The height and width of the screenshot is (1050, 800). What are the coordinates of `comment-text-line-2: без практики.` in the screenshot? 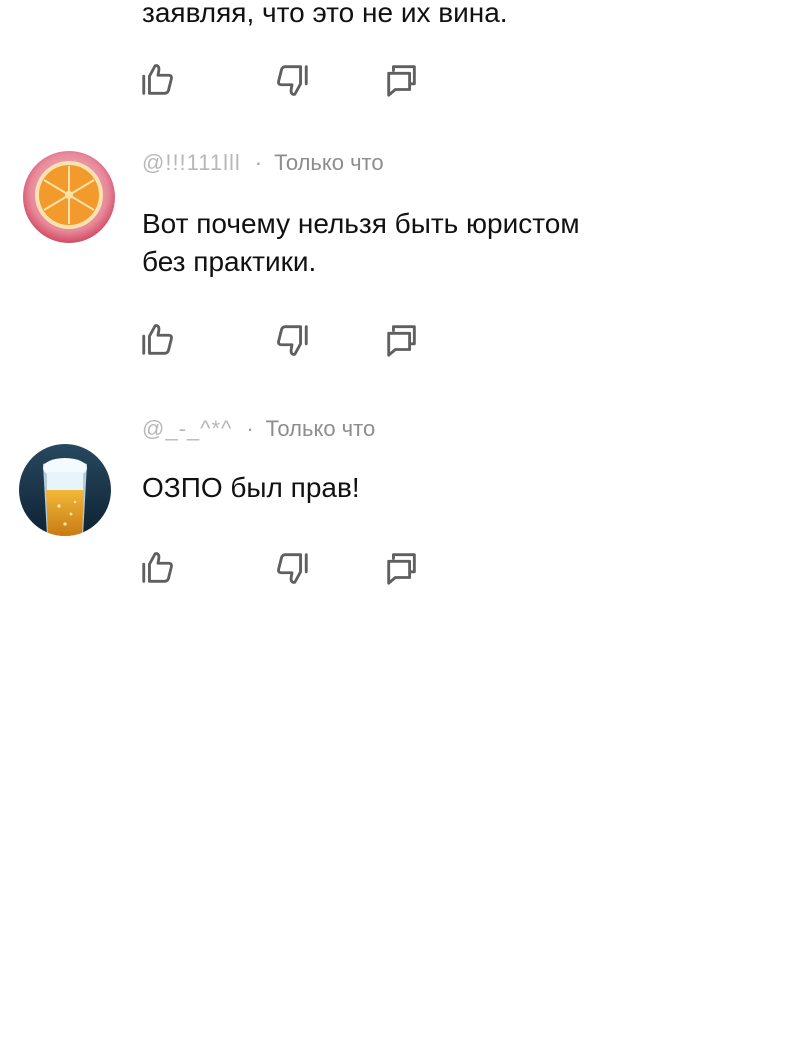 It's located at (229, 261).